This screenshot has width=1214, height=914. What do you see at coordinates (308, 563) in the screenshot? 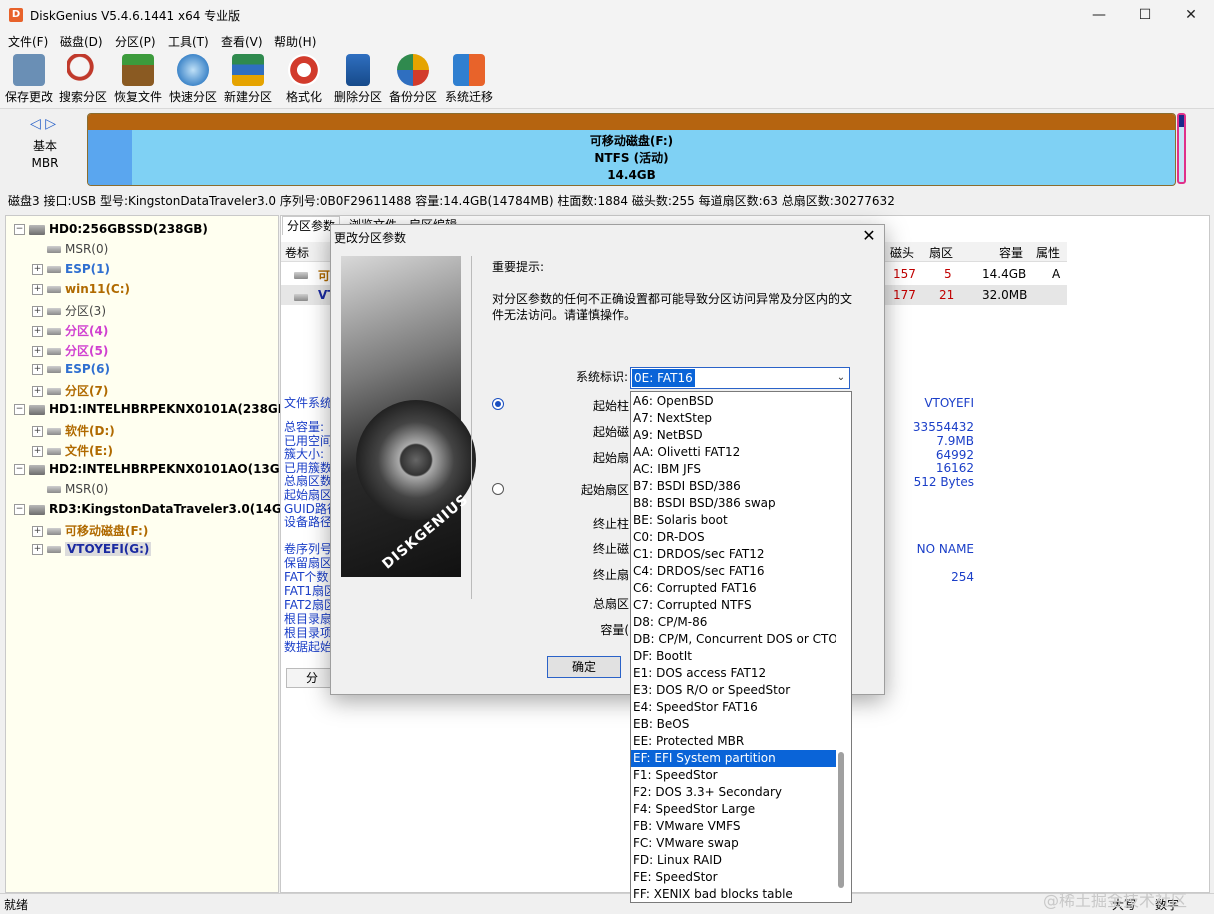
I see `info-label: 保留扇区` at bounding box center [308, 563].